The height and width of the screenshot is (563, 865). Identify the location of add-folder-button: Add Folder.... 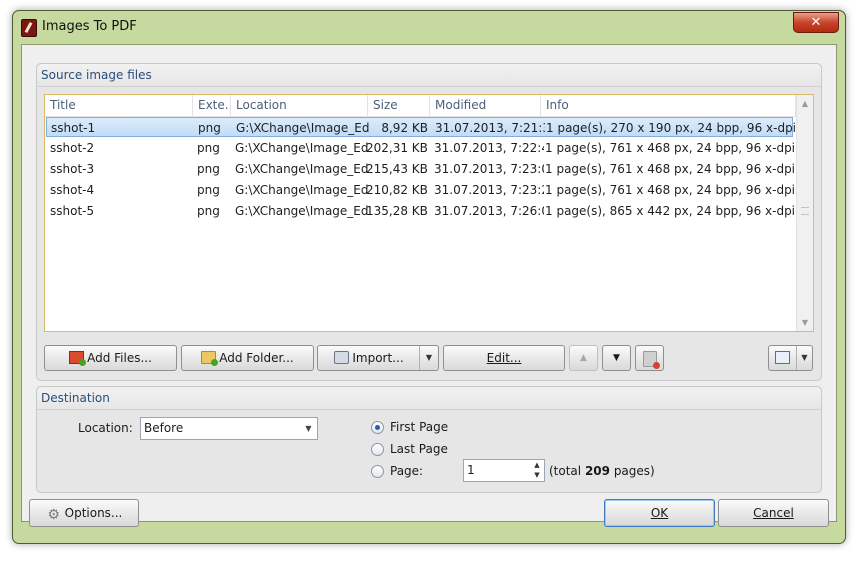
(247, 358).